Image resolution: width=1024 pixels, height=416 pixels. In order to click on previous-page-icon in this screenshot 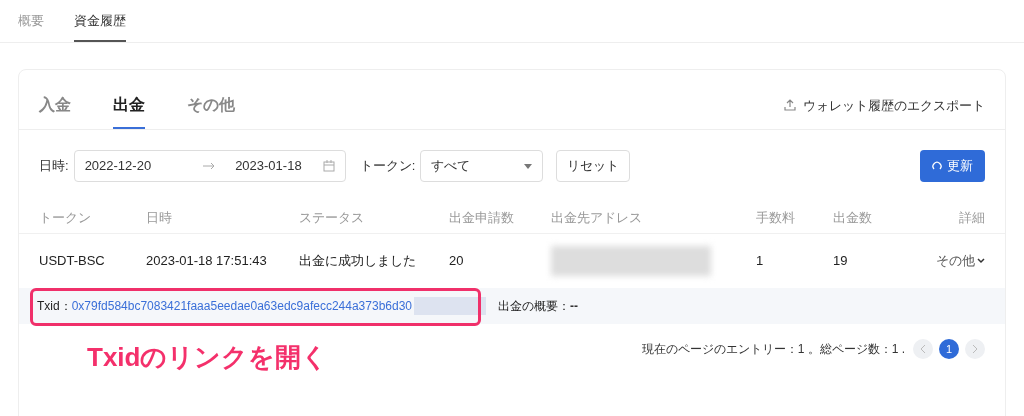, I will do `click(923, 349)`.